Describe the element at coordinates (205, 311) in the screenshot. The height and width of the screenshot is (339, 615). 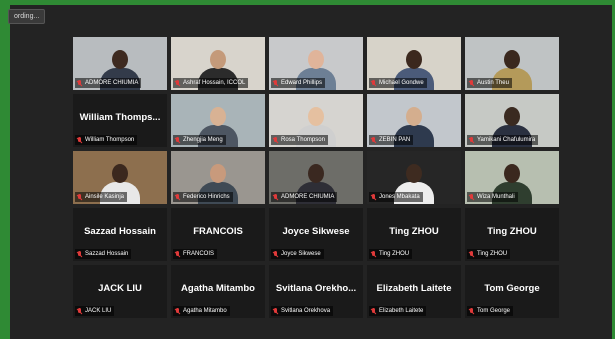
I see `participant-name: Agatha Mitambo` at that location.